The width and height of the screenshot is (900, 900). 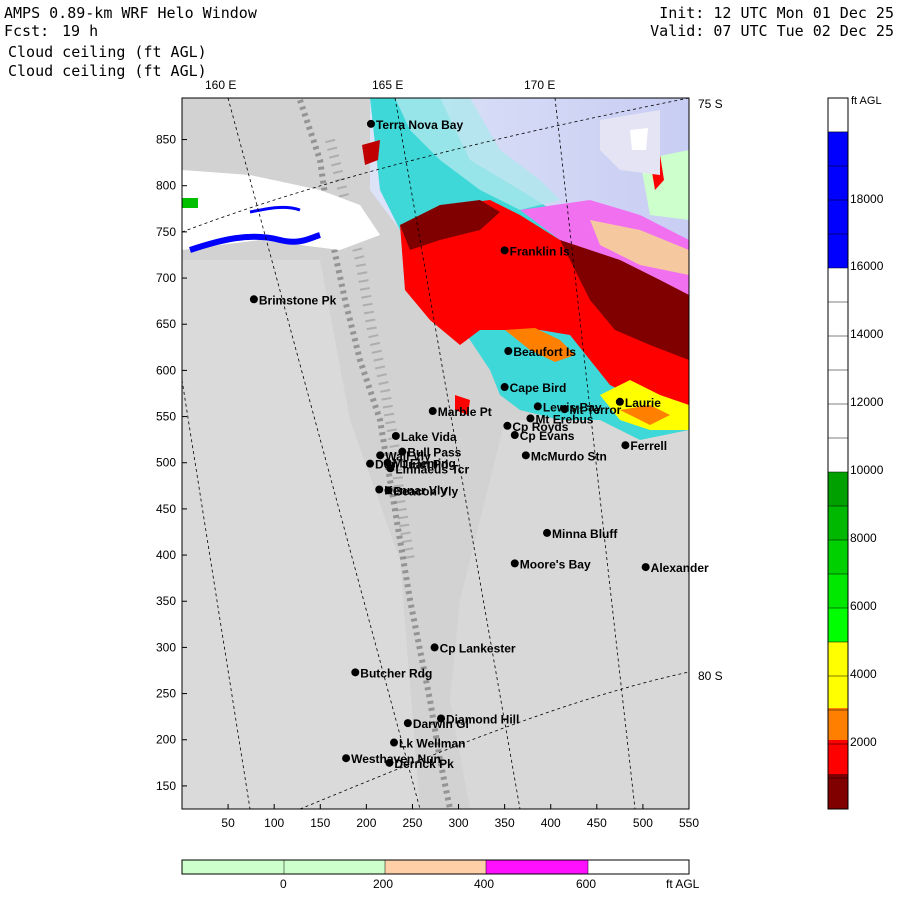 I want to click on station-label: Butcher Rdg, so click(x=396, y=673).